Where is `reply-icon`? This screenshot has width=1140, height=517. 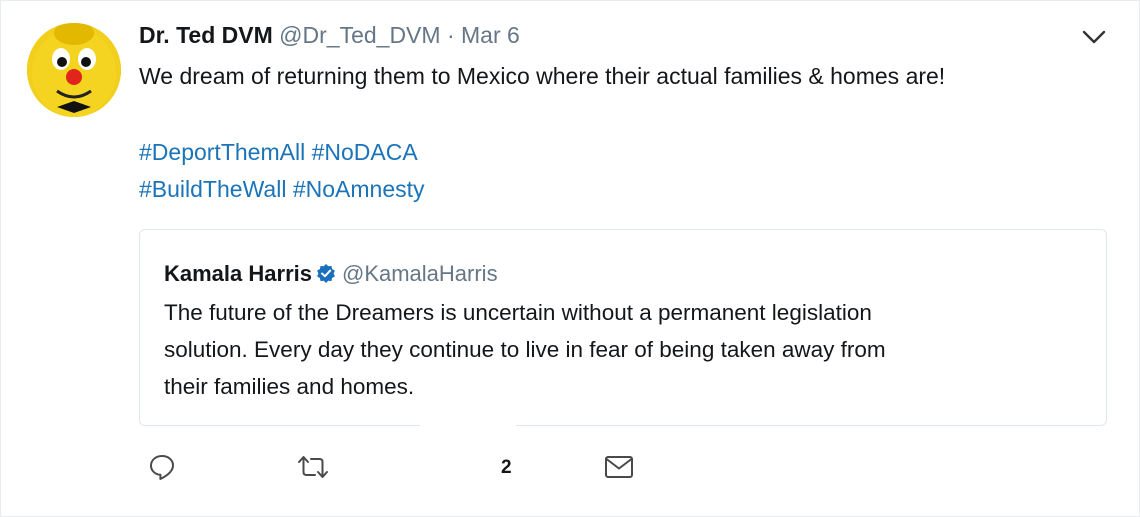 reply-icon is located at coordinates (162, 467).